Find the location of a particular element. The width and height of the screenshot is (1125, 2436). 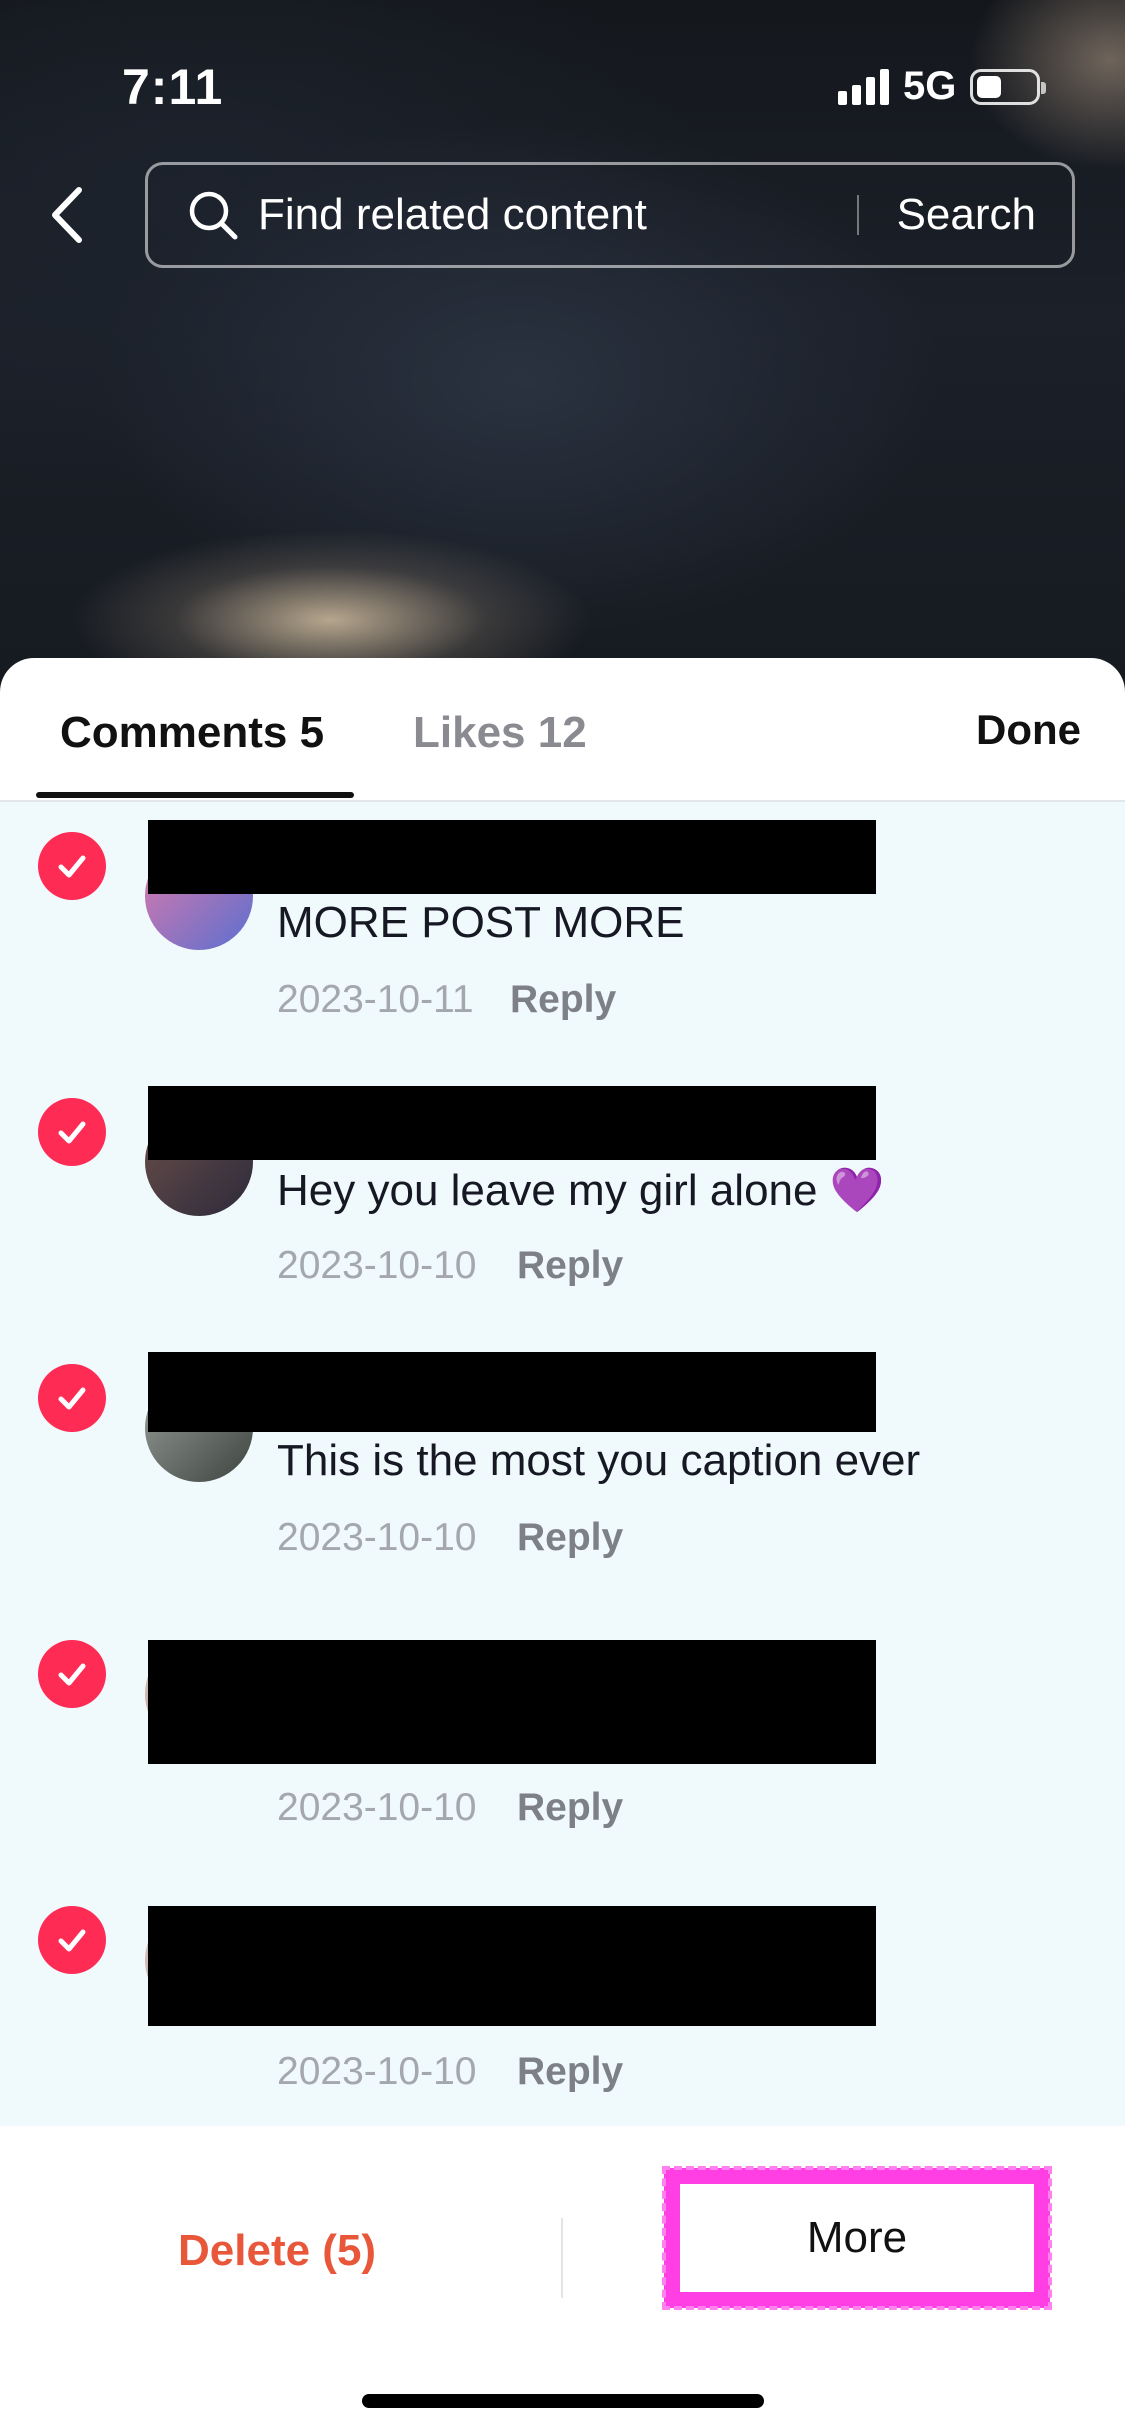

tab-bar: Comments 5 Likes 12 Done is located at coordinates (562, 730).